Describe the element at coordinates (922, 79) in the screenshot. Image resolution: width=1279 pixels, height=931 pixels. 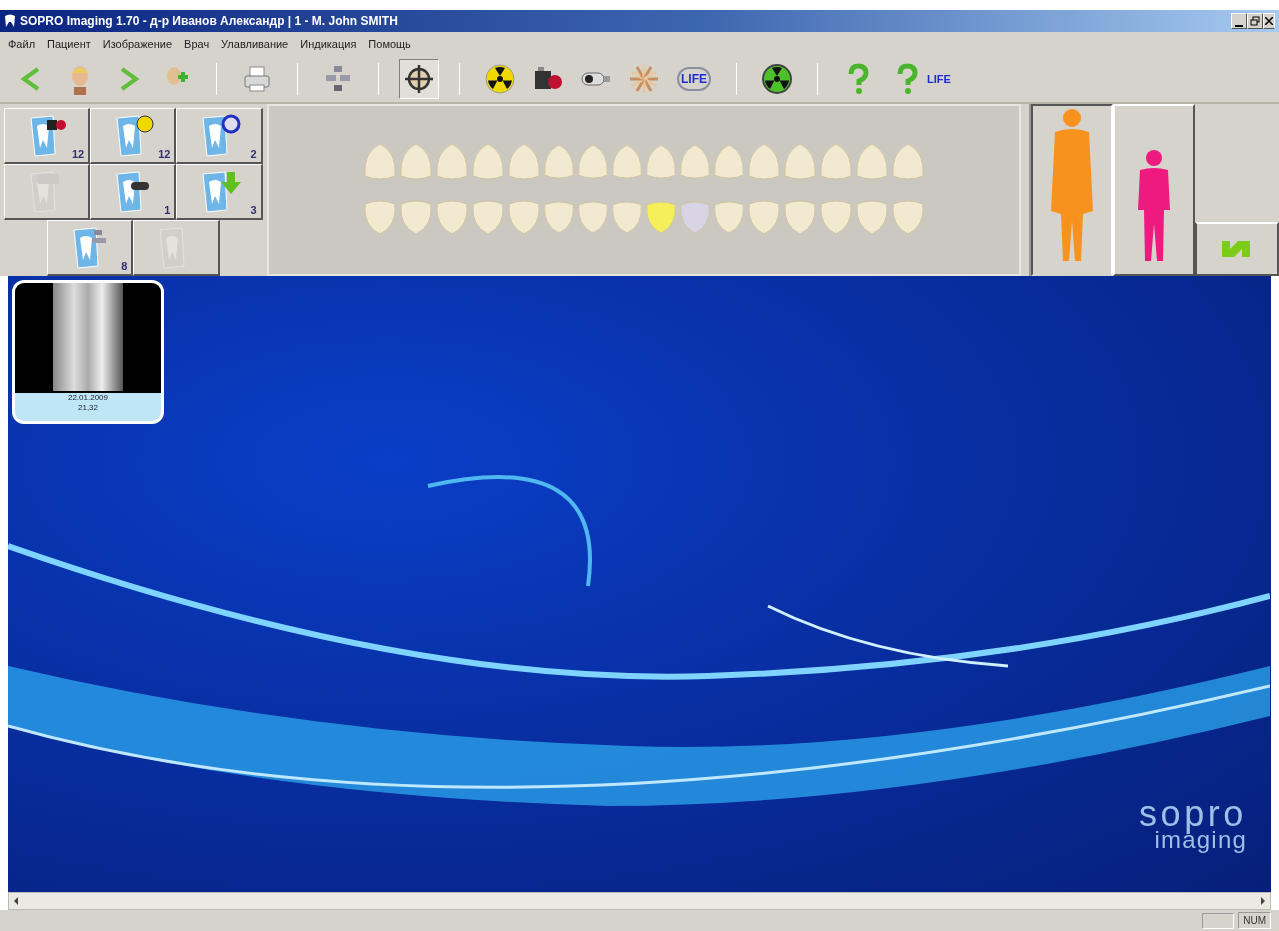
I see `life-help-button: LIFE` at that location.